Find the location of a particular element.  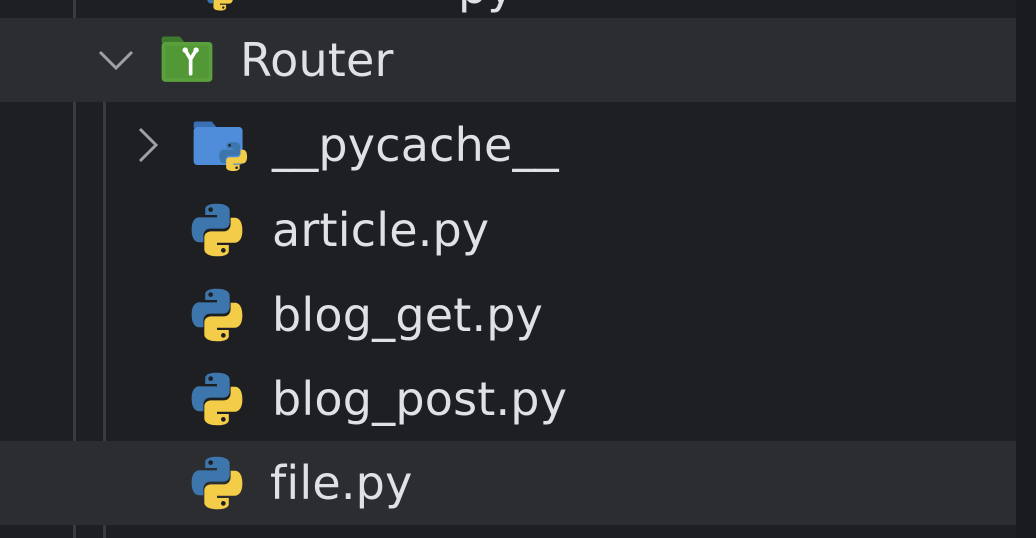

tree-item-label: file.py is located at coordinates (341, 483).